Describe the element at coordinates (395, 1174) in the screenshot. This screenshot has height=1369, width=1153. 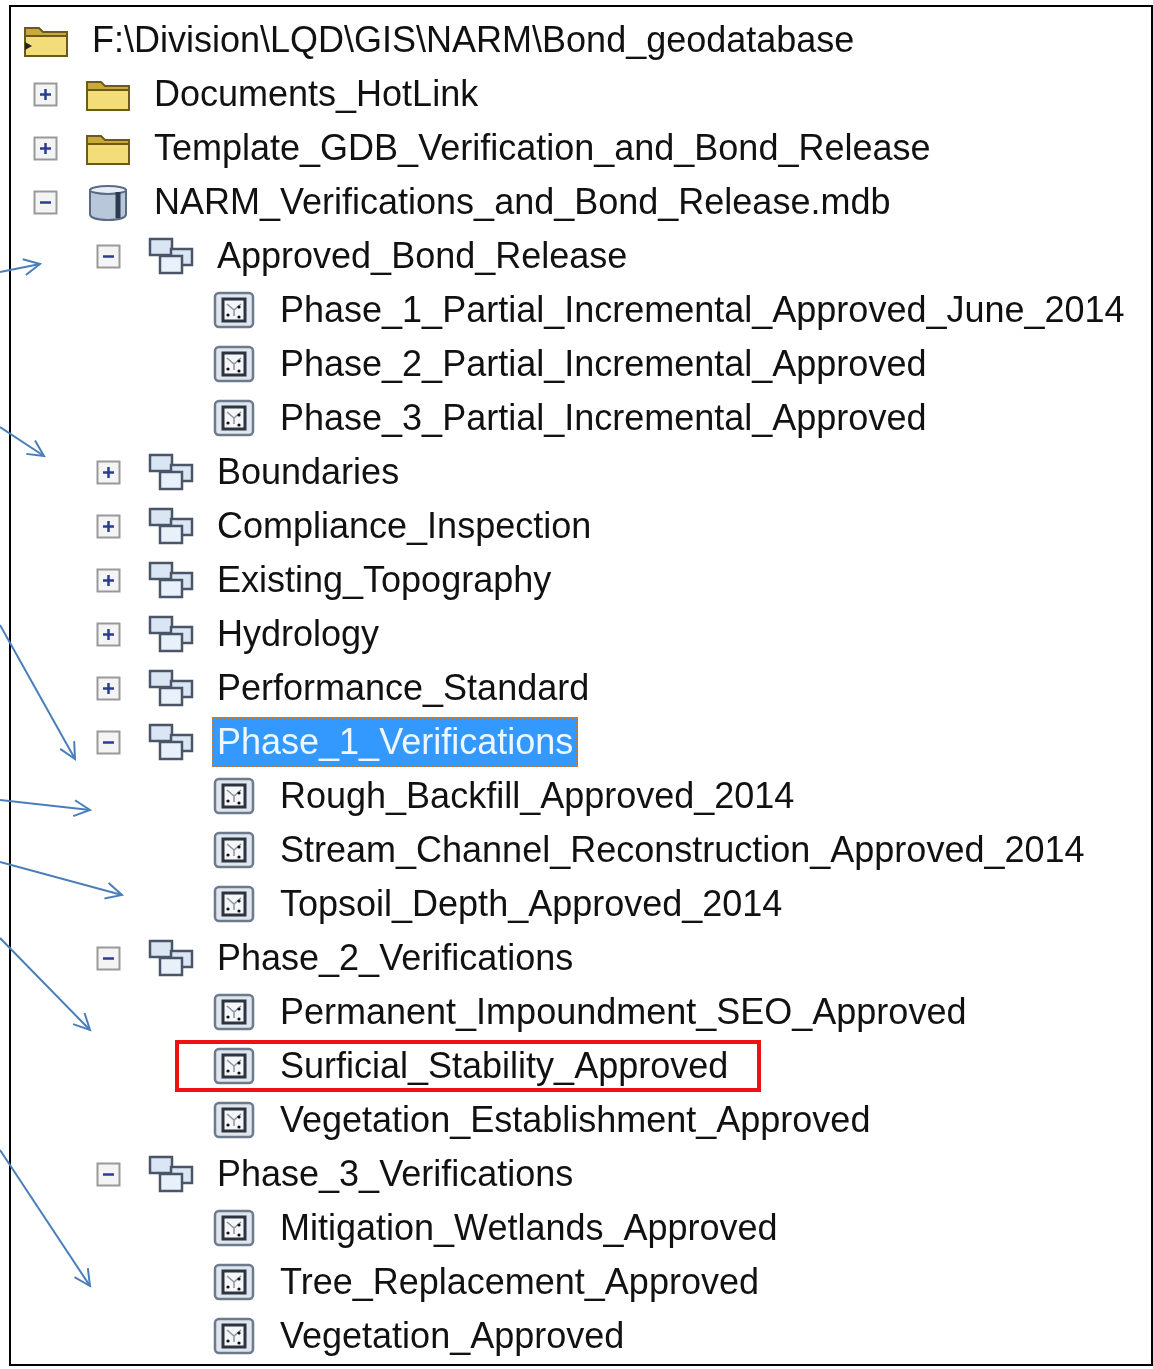
I see `tree-item-label: Phase_3_Verifications` at that location.